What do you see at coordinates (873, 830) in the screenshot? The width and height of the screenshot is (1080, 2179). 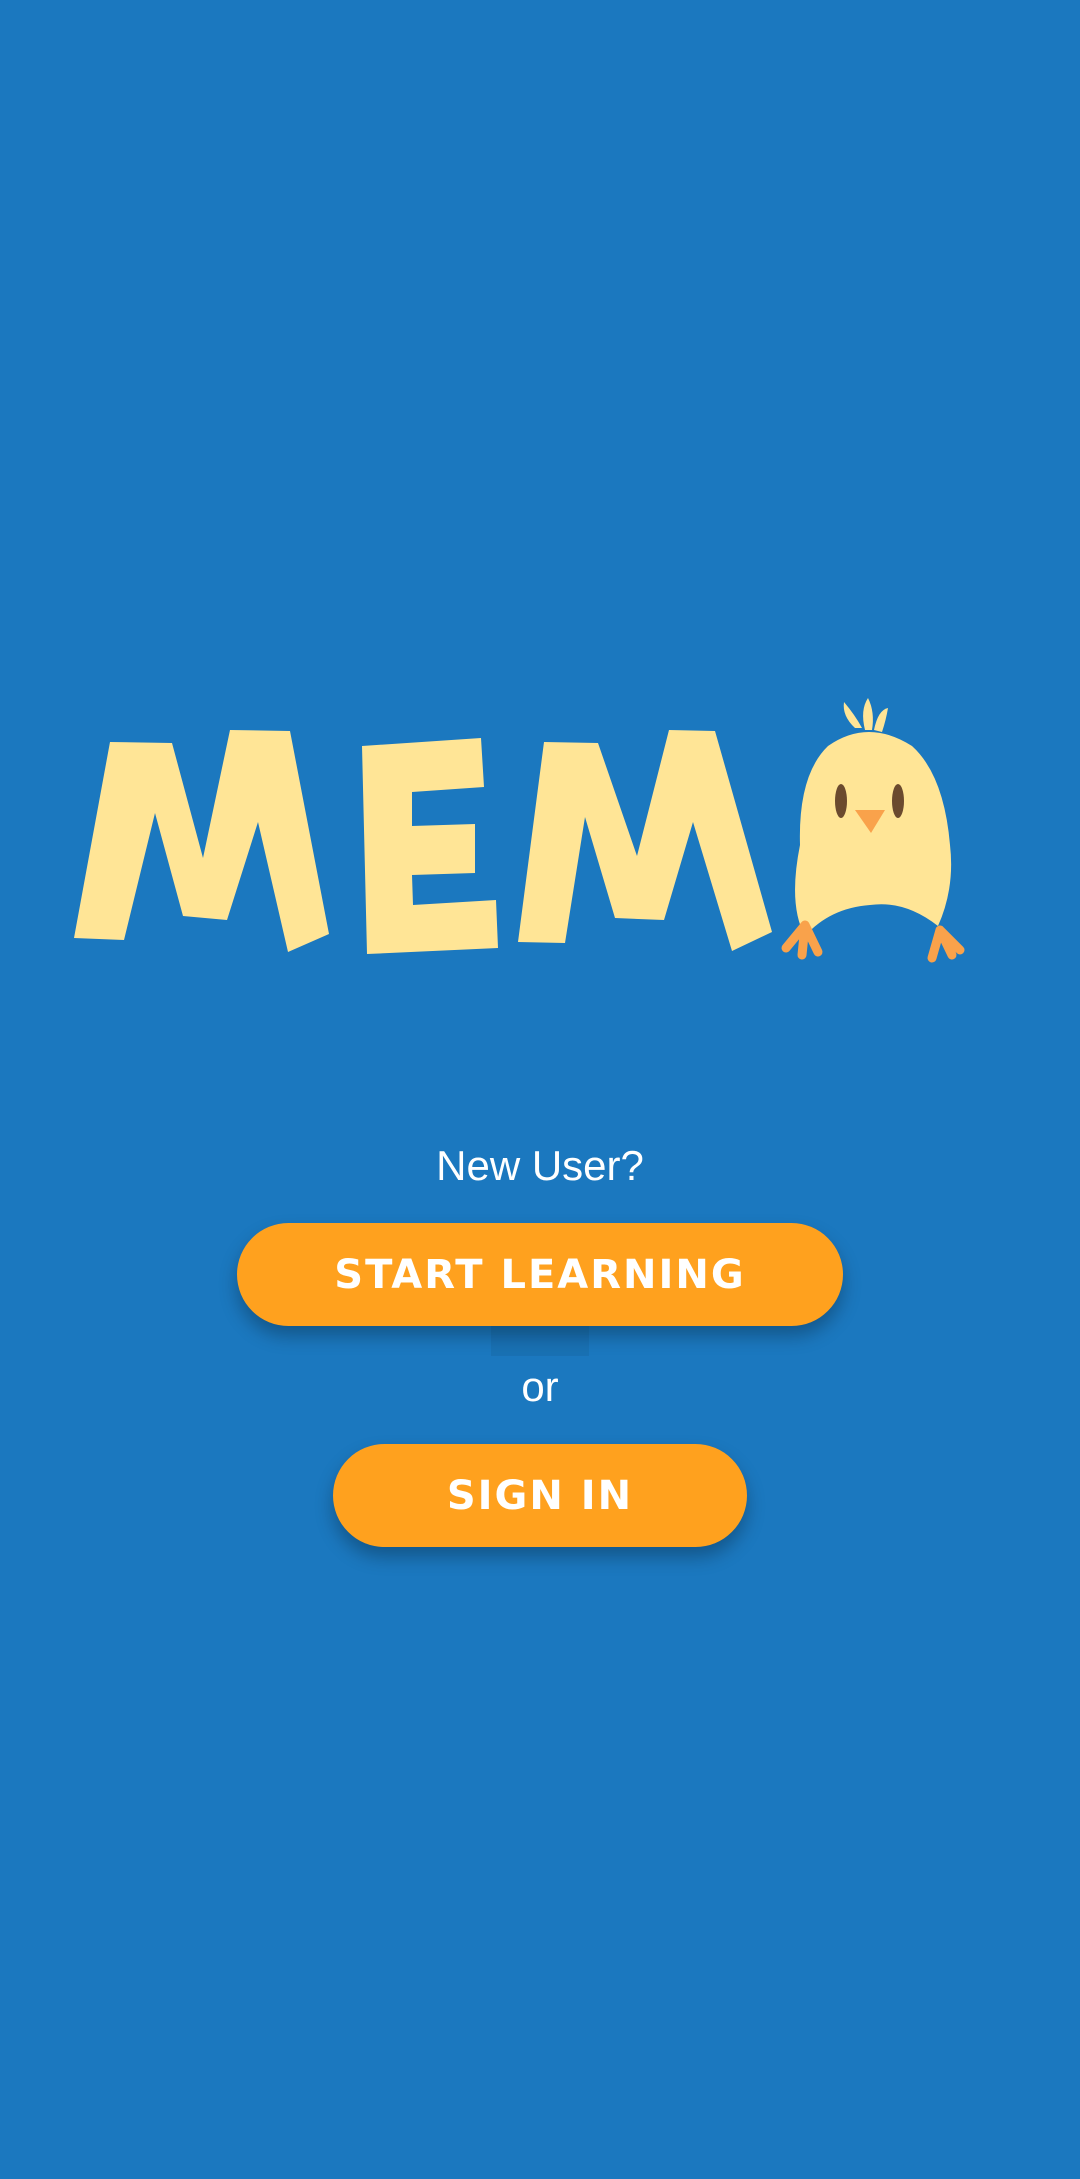 I see `chick-mascot-icon` at bounding box center [873, 830].